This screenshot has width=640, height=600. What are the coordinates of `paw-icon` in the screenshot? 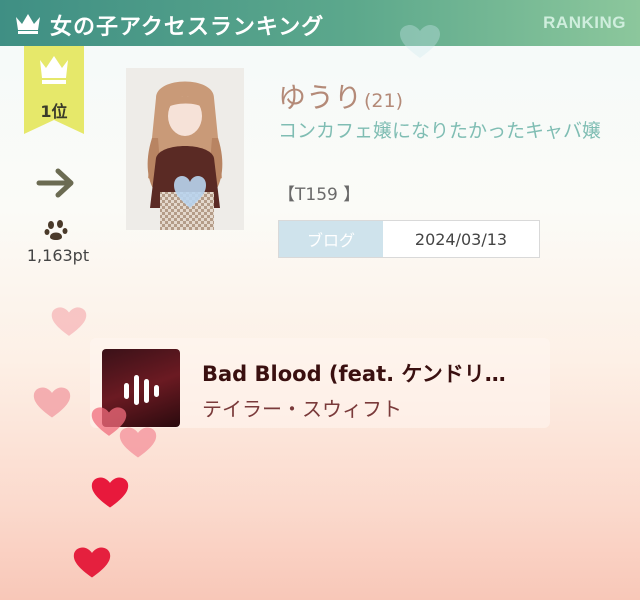 It's located at (56, 230).